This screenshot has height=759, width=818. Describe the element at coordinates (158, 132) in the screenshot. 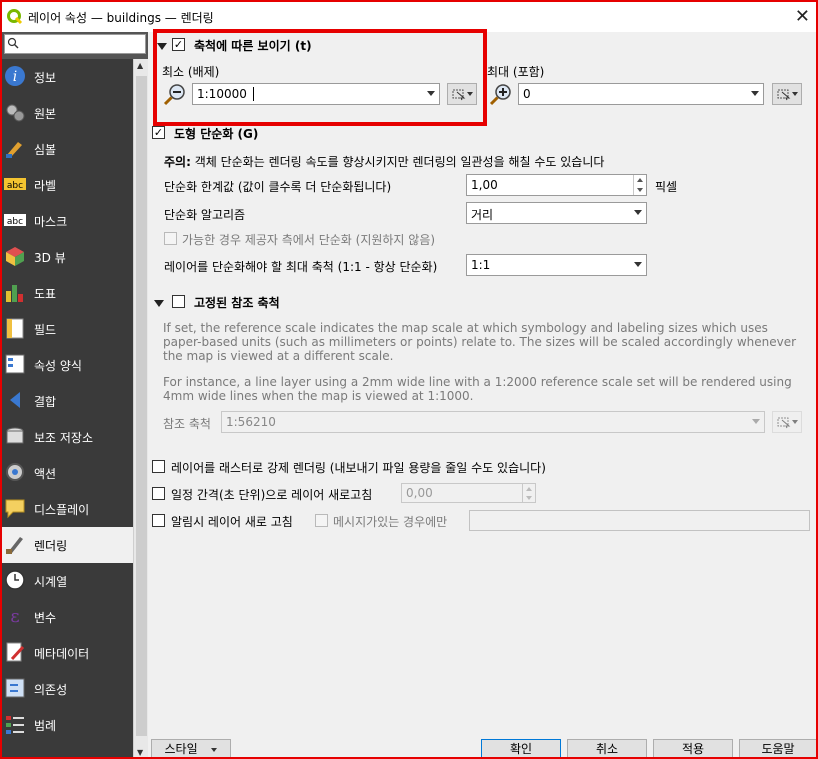

I see `simplify-checkbox: ✓` at that location.